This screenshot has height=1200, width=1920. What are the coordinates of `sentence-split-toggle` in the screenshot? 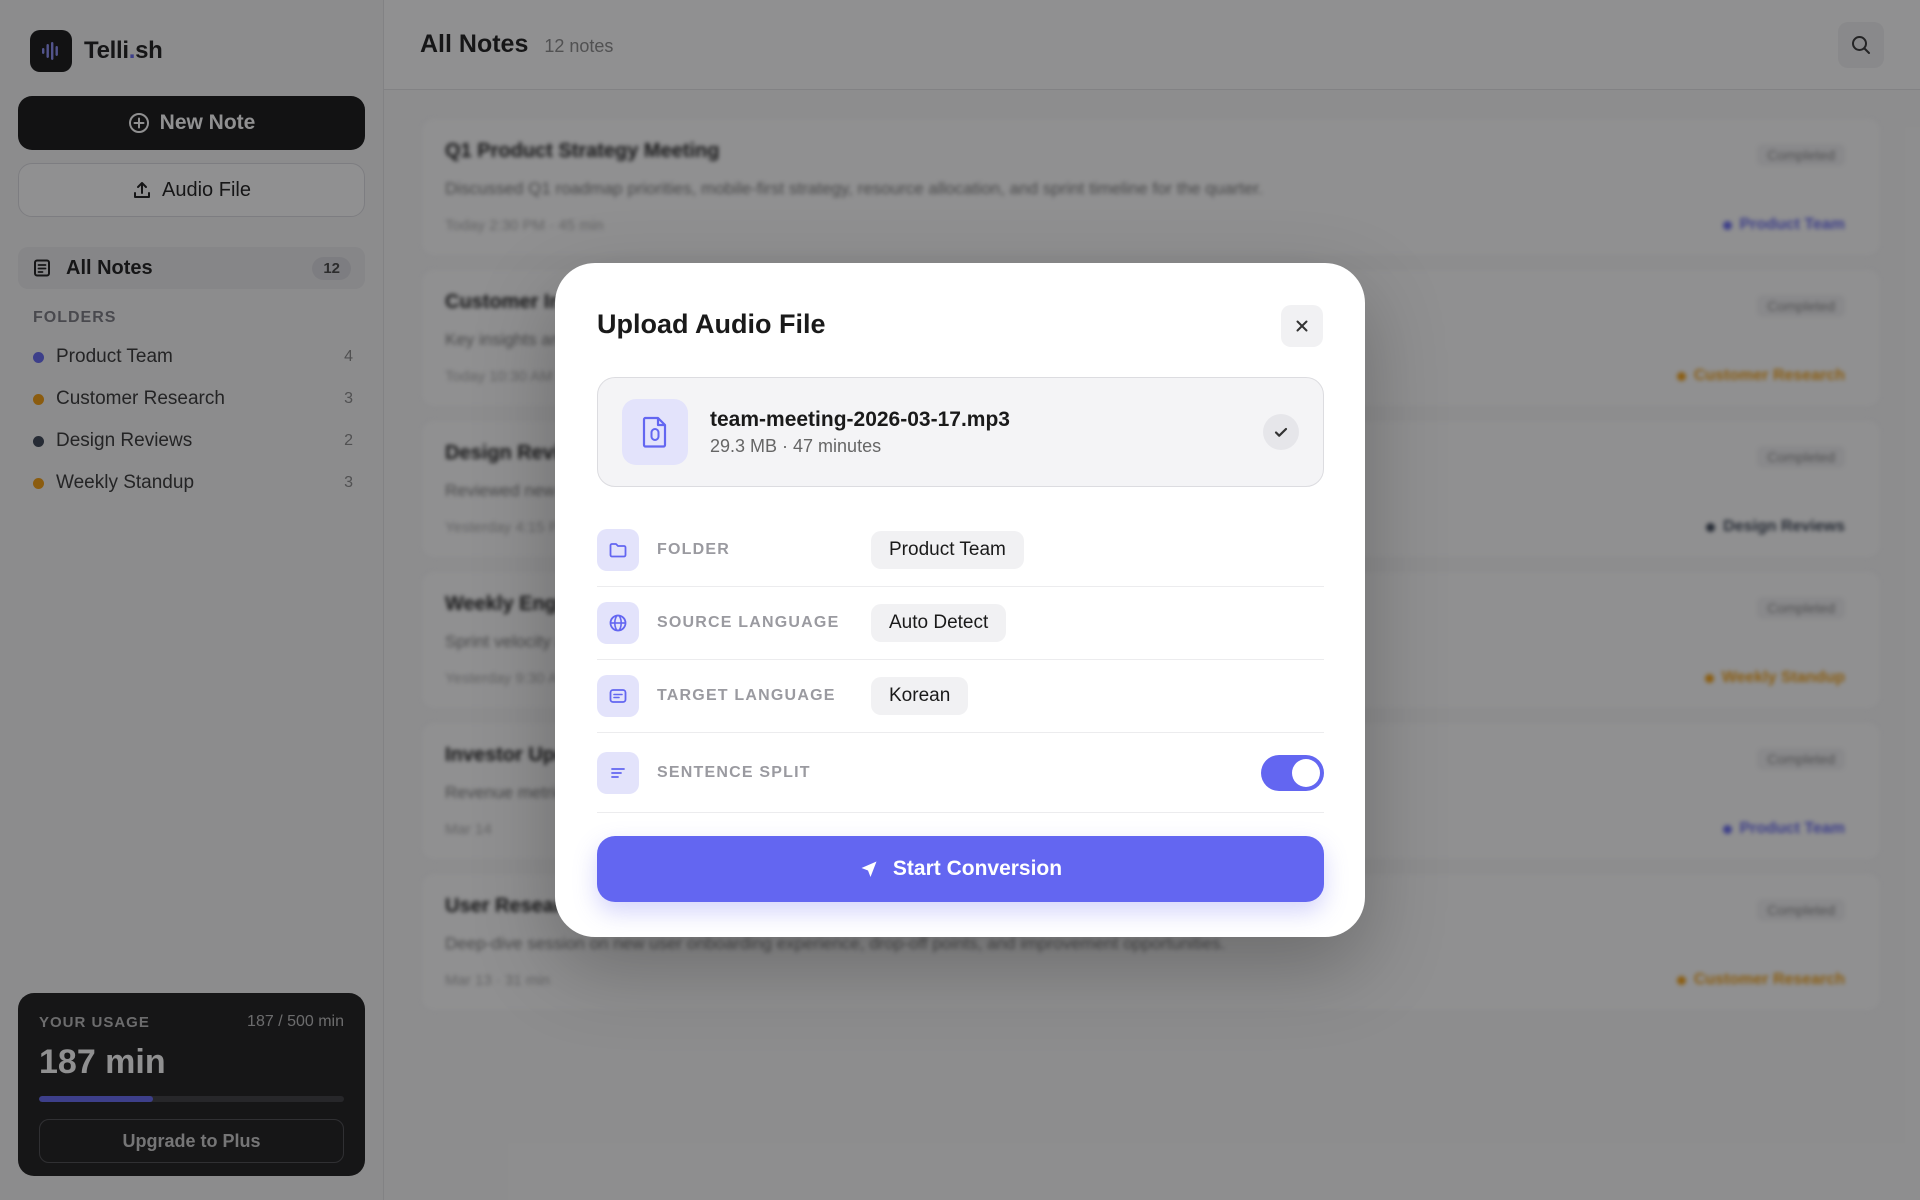 It's located at (1292, 773).